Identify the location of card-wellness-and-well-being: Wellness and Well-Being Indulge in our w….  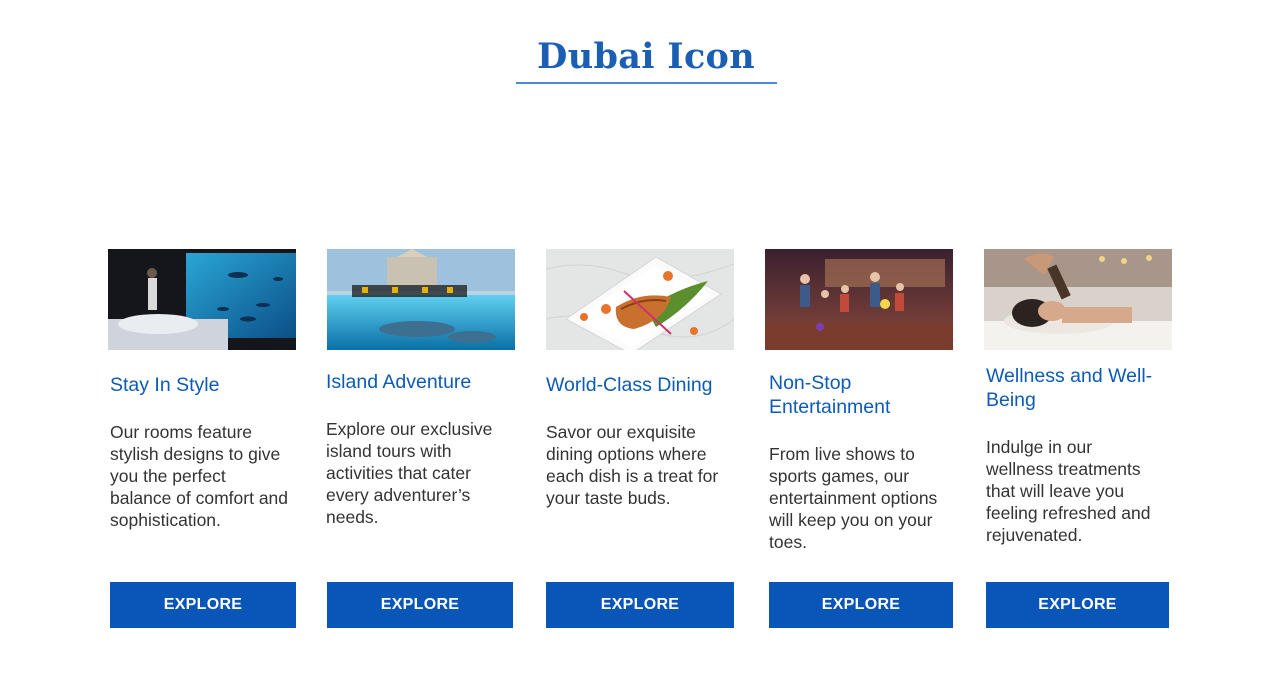
(1079, 439).